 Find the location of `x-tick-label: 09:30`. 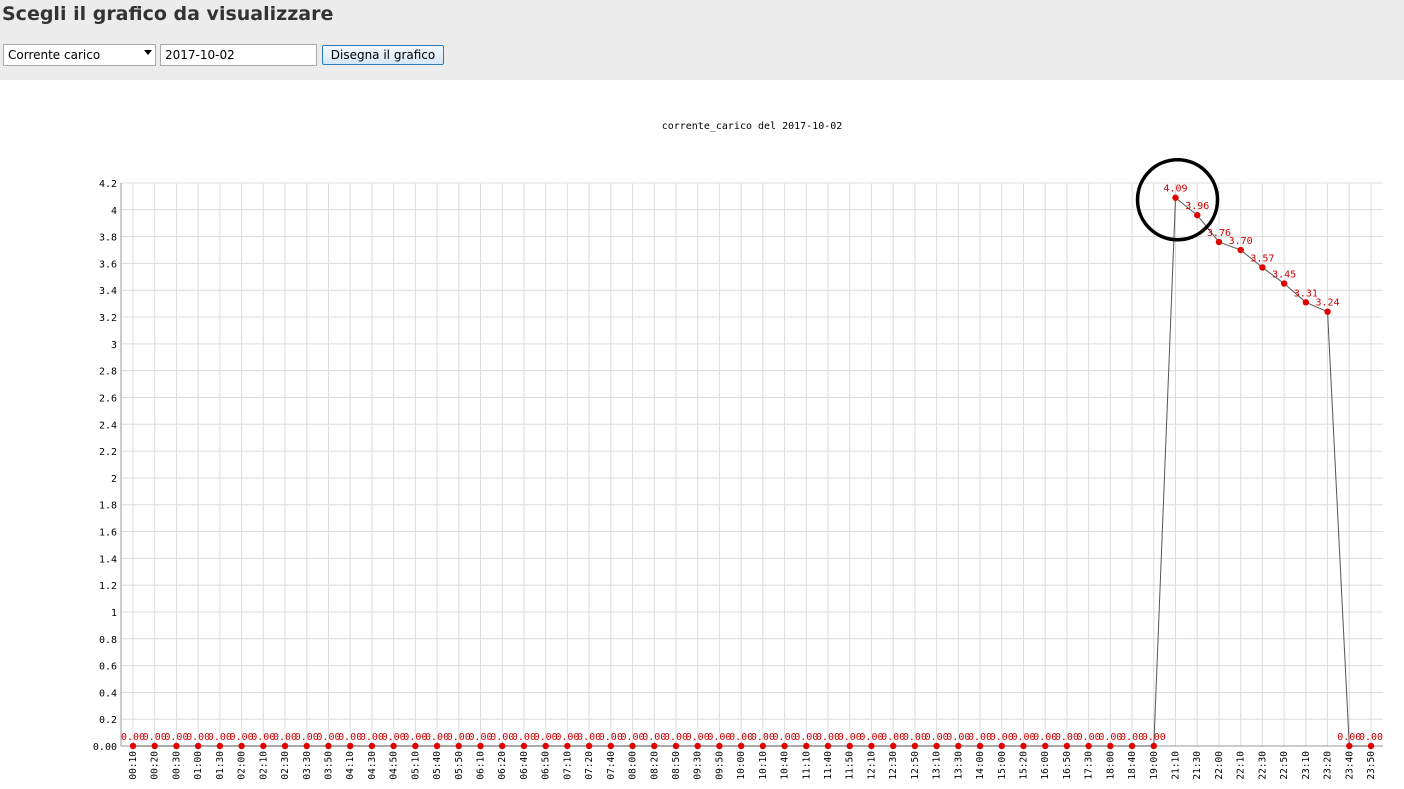

x-tick-label: 09:30 is located at coordinates (698, 765).